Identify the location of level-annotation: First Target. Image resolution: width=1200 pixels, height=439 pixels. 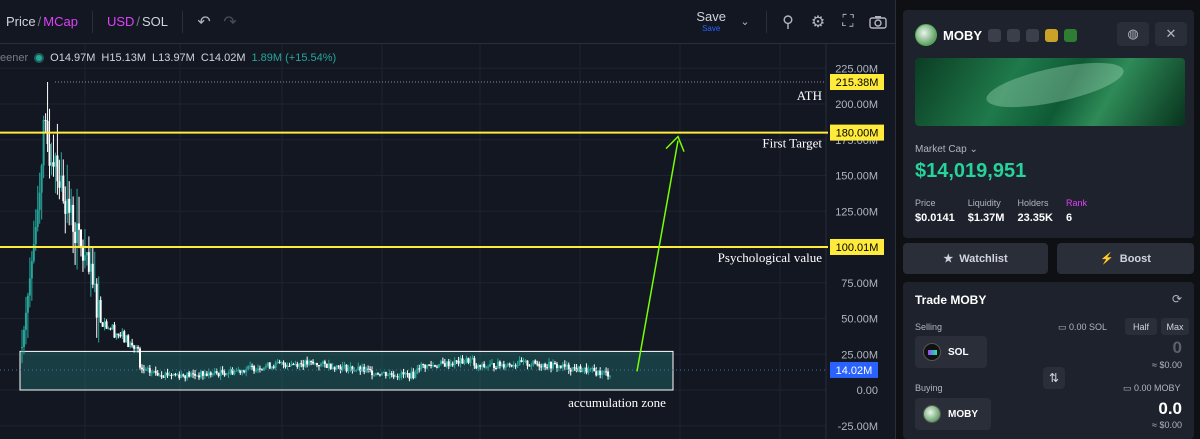
(792, 143).